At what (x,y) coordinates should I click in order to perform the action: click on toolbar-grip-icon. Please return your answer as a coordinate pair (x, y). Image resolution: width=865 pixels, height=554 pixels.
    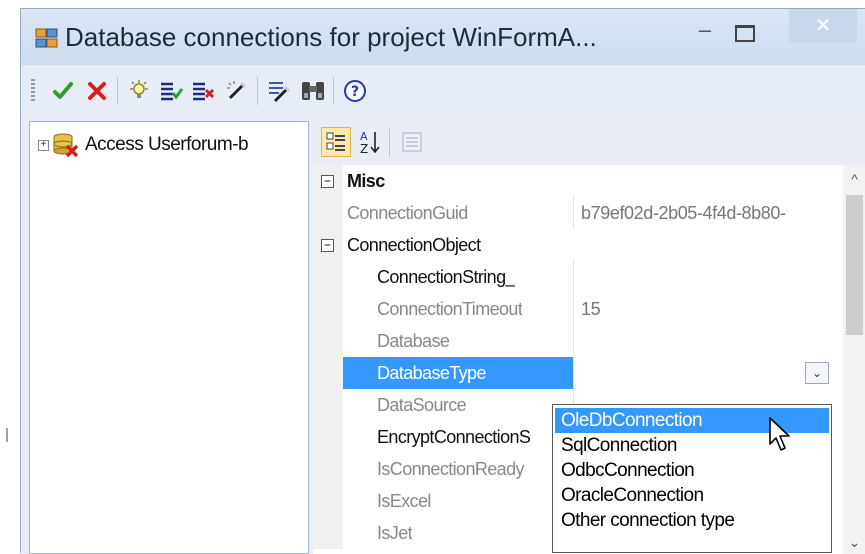
    Looking at the image, I should click on (33, 91).